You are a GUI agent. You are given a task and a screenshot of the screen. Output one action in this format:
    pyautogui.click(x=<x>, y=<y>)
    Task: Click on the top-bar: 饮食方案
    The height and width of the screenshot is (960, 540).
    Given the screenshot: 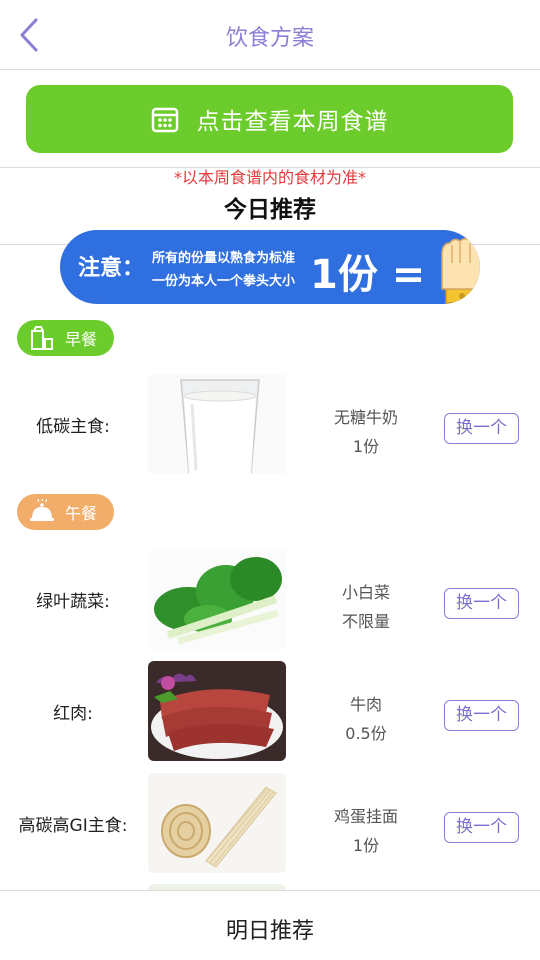 What is the action you would take?
    pyautogui.click(x=270, y=35)
    